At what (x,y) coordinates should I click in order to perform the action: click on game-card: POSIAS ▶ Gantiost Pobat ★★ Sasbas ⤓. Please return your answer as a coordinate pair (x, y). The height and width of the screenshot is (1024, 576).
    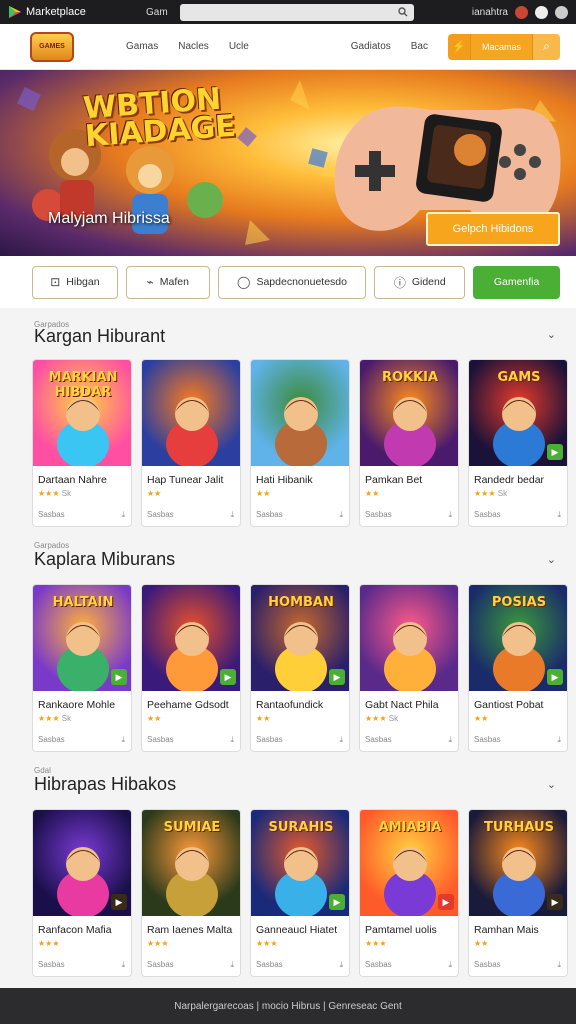
    Looking at the image, I should click on (518, 668).